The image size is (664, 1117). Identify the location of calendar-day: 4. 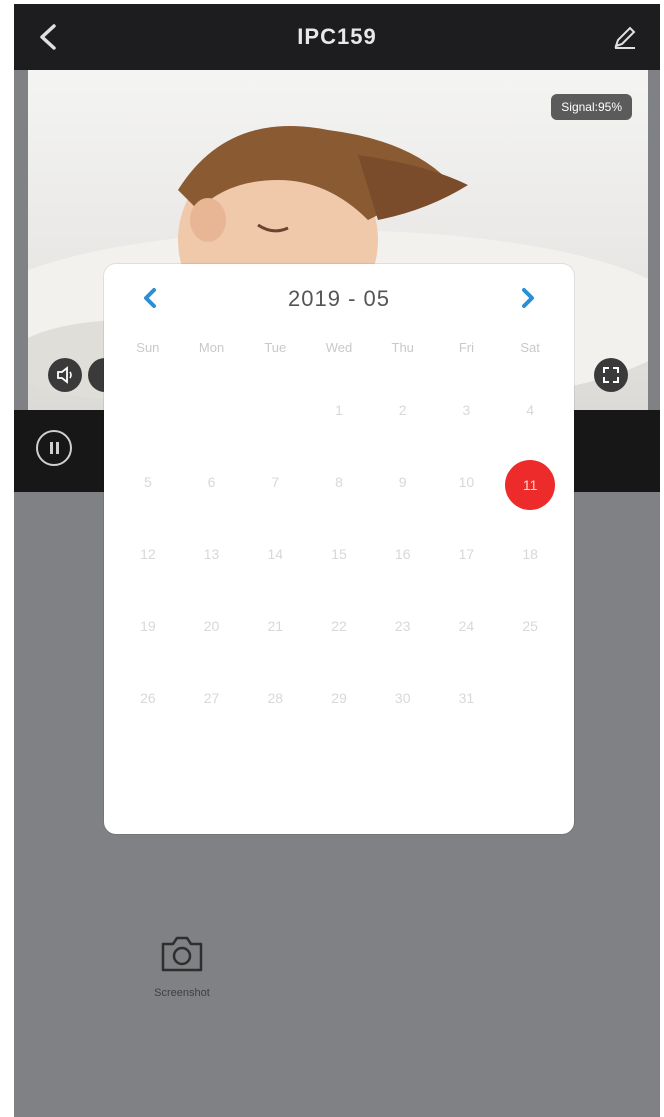
(530, 422).